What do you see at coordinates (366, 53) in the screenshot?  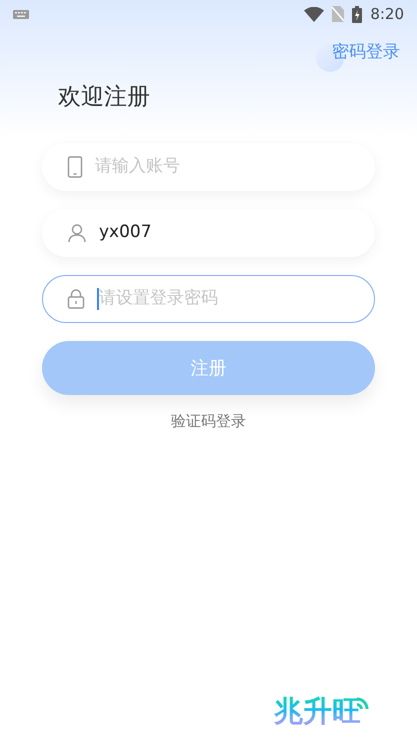 I see `password-login-link: 密码登录` at bounding box center [366, 53].